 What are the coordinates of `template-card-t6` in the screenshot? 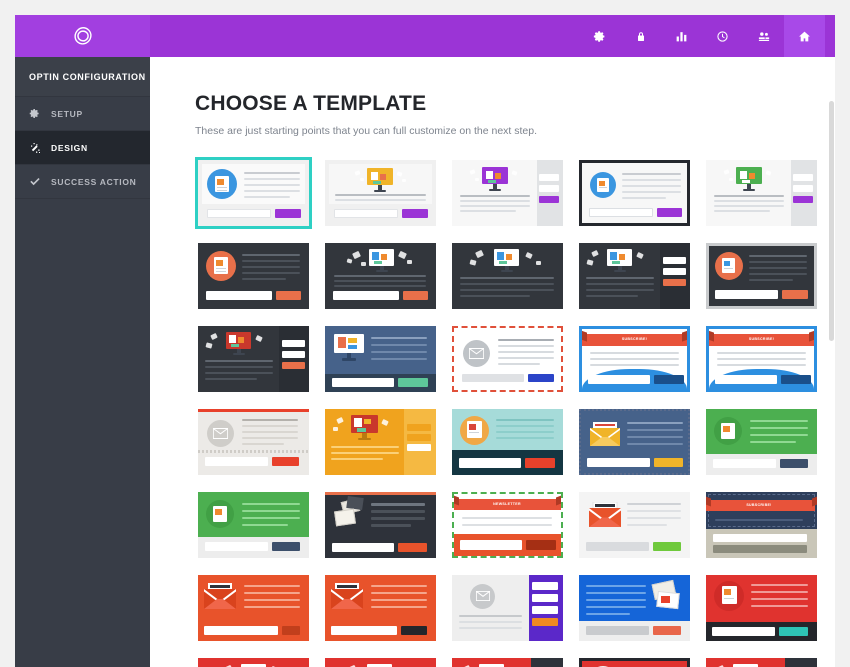 It's located at (253, 276).